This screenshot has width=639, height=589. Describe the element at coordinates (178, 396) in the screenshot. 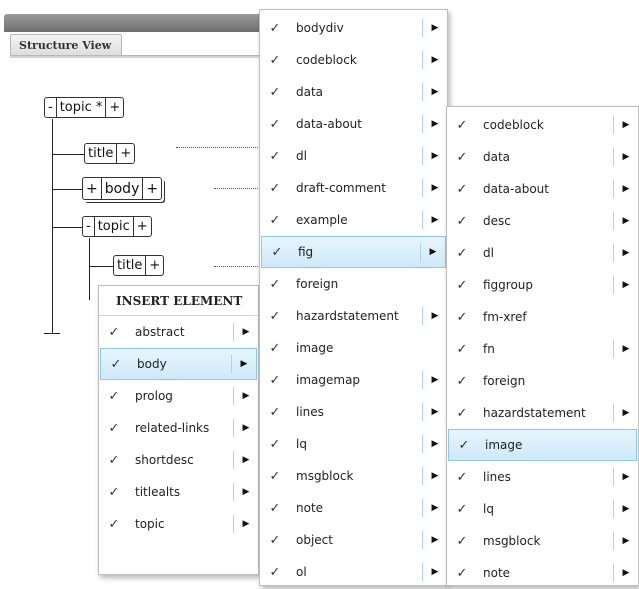

I see `insert-menu-item-prolog: ✓ prolog ▶` at that location.